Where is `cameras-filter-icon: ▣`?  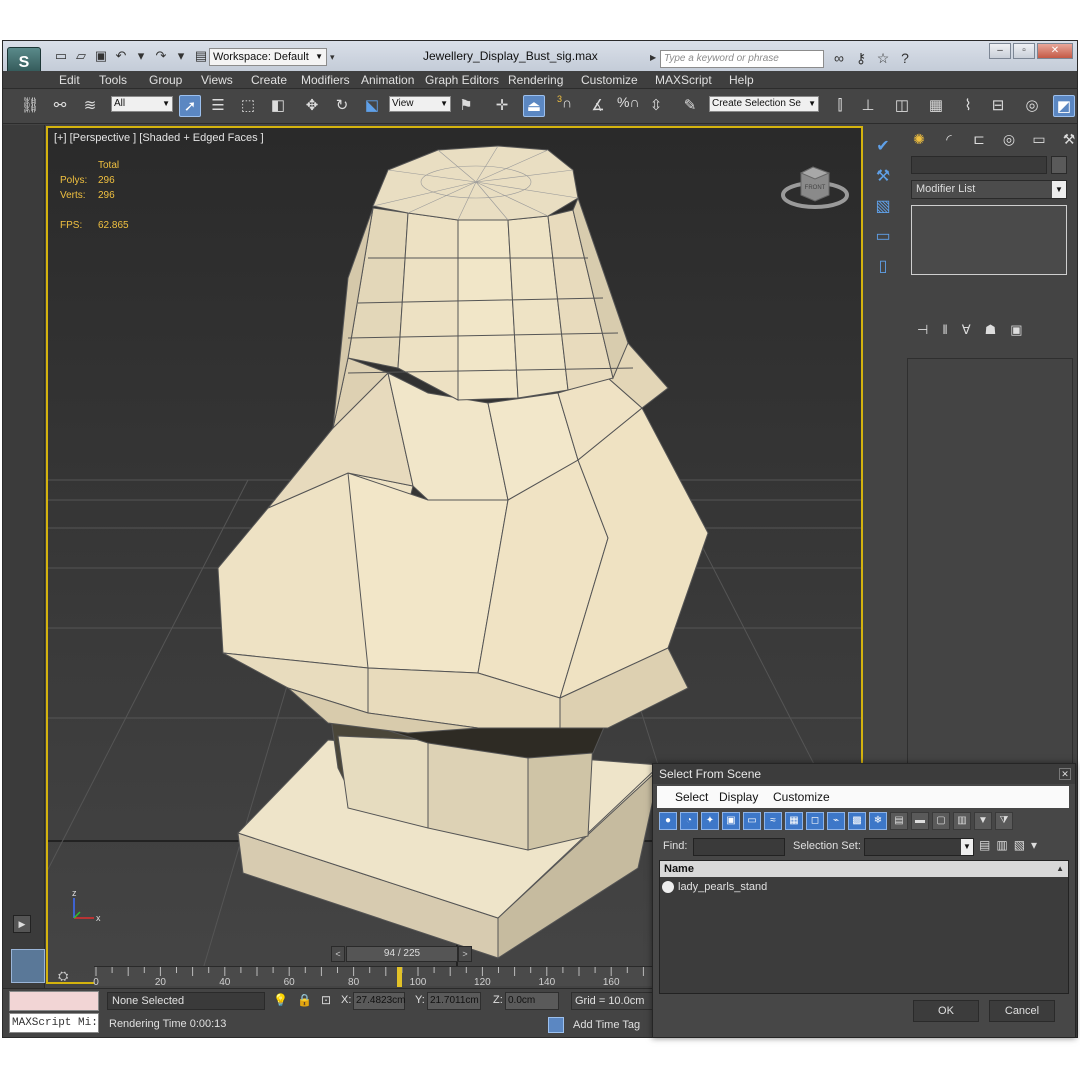
cameras-filter-icon: ▣ is located at coordinates (731, 821).